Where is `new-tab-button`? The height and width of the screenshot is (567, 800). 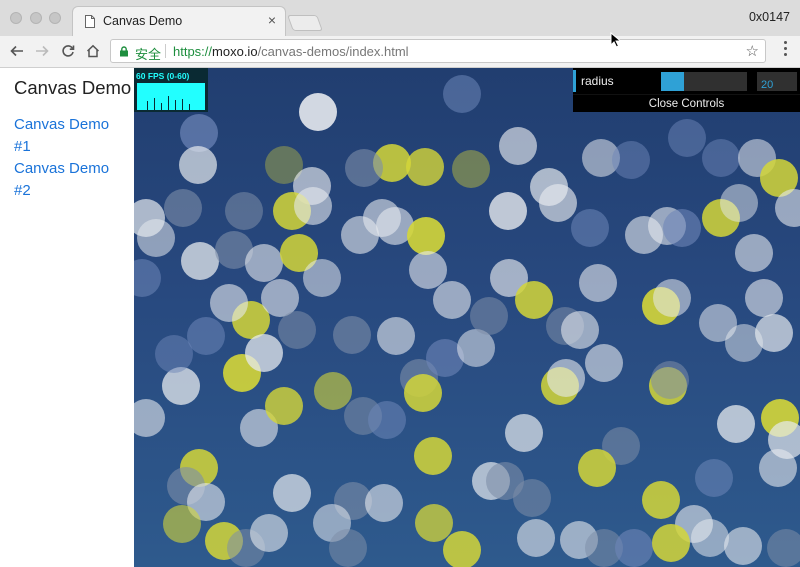 new-tab-button is located at coordinates (305, 23).